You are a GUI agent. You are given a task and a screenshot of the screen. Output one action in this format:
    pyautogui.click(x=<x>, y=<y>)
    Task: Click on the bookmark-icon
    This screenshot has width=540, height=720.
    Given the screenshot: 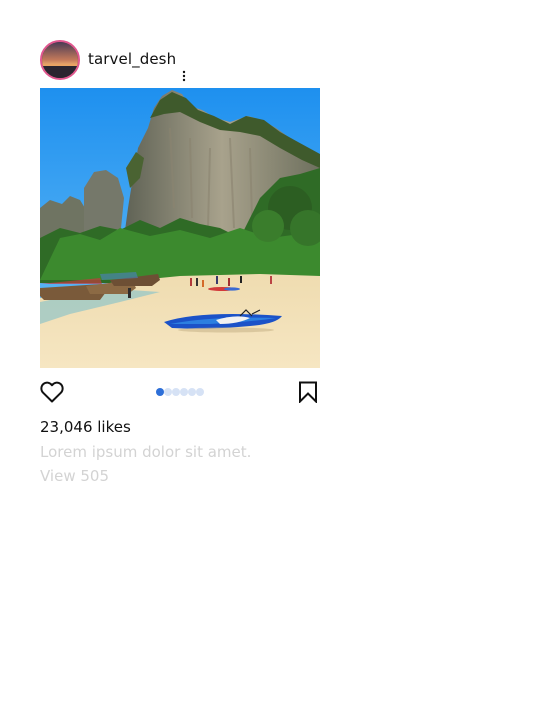 What is the action you would take?
    pyautogui.click(x=308, y=394)
    